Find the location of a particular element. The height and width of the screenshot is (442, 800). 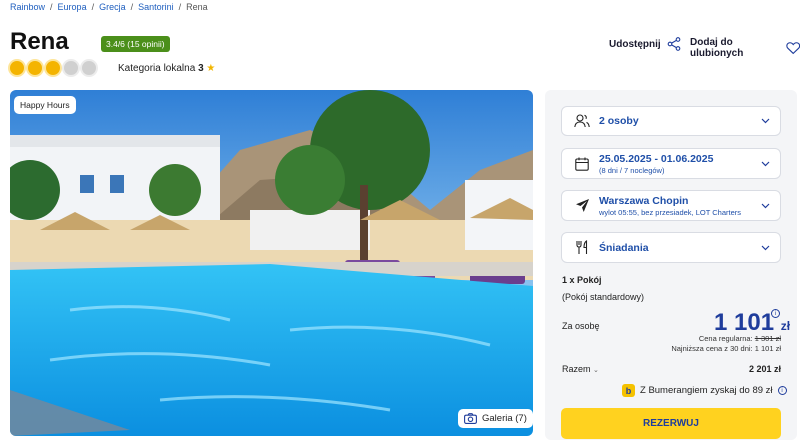

regular-price: Cena regularna: 1 301 zł is located at coordinates (740, 338).